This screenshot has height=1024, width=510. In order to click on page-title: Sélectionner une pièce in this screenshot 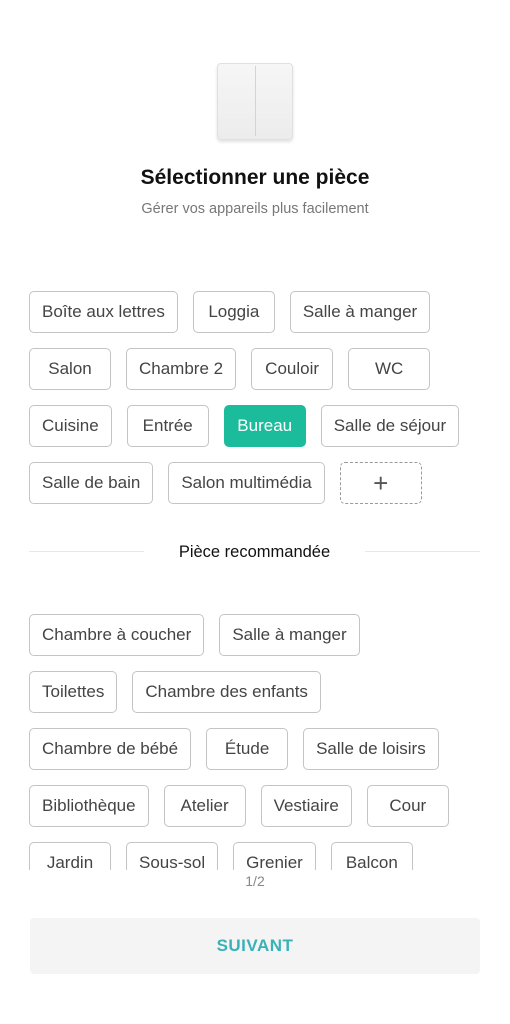, I will do `click(255, 177)`.